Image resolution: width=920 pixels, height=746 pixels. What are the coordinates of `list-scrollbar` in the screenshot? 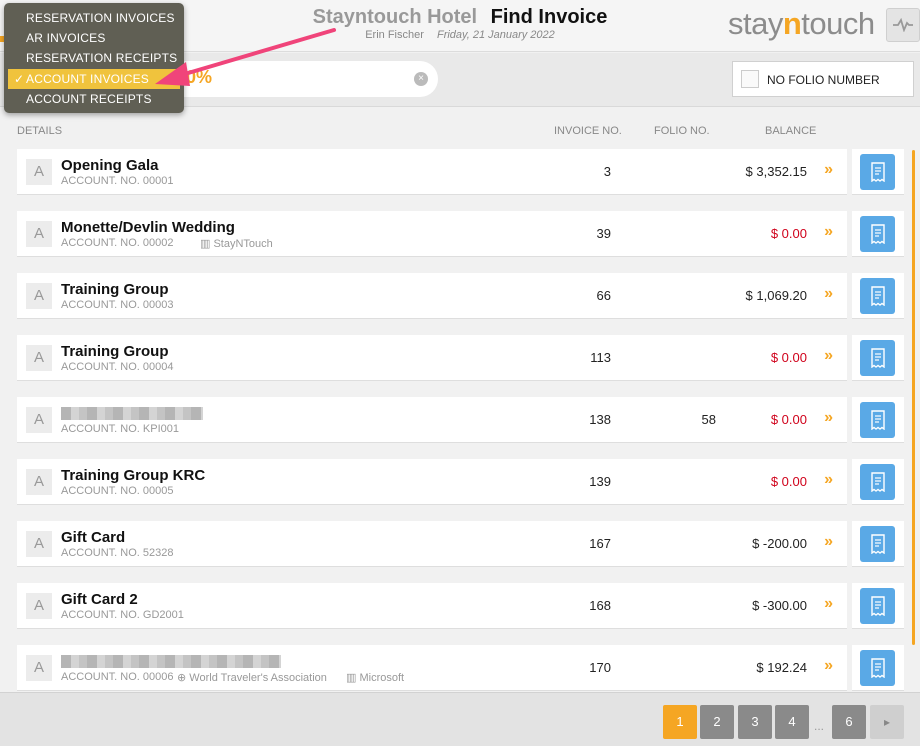 It's located at (913, 397).